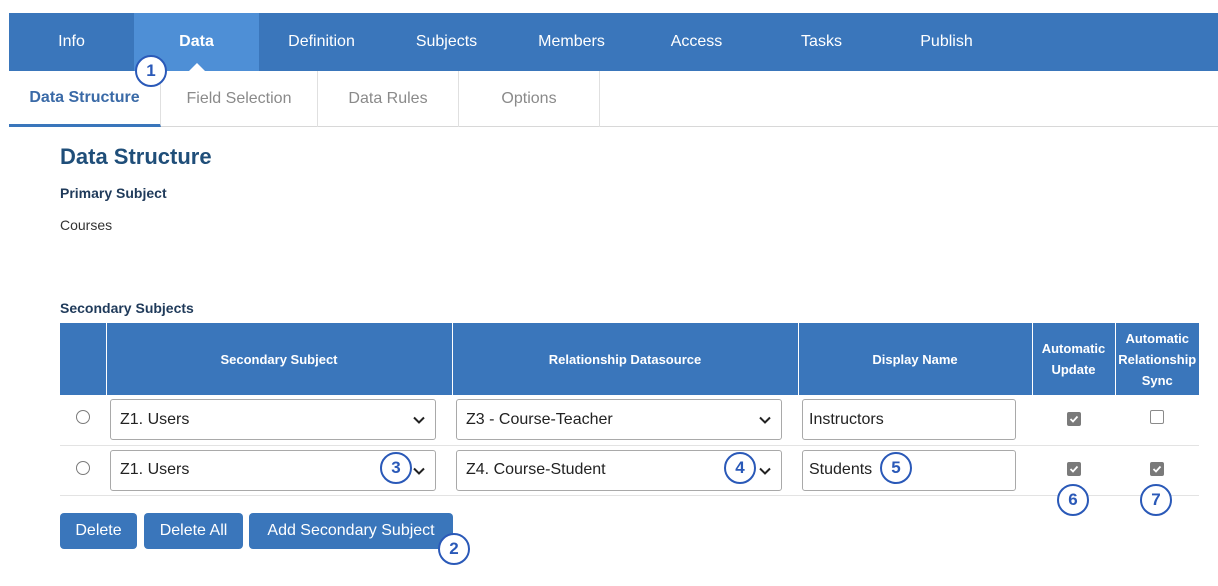 The height and width of the screenshot is (586, 1218). Describe the element at coordinates (71, 42) in the screenshot. I see `tab-info: Info` at that location.